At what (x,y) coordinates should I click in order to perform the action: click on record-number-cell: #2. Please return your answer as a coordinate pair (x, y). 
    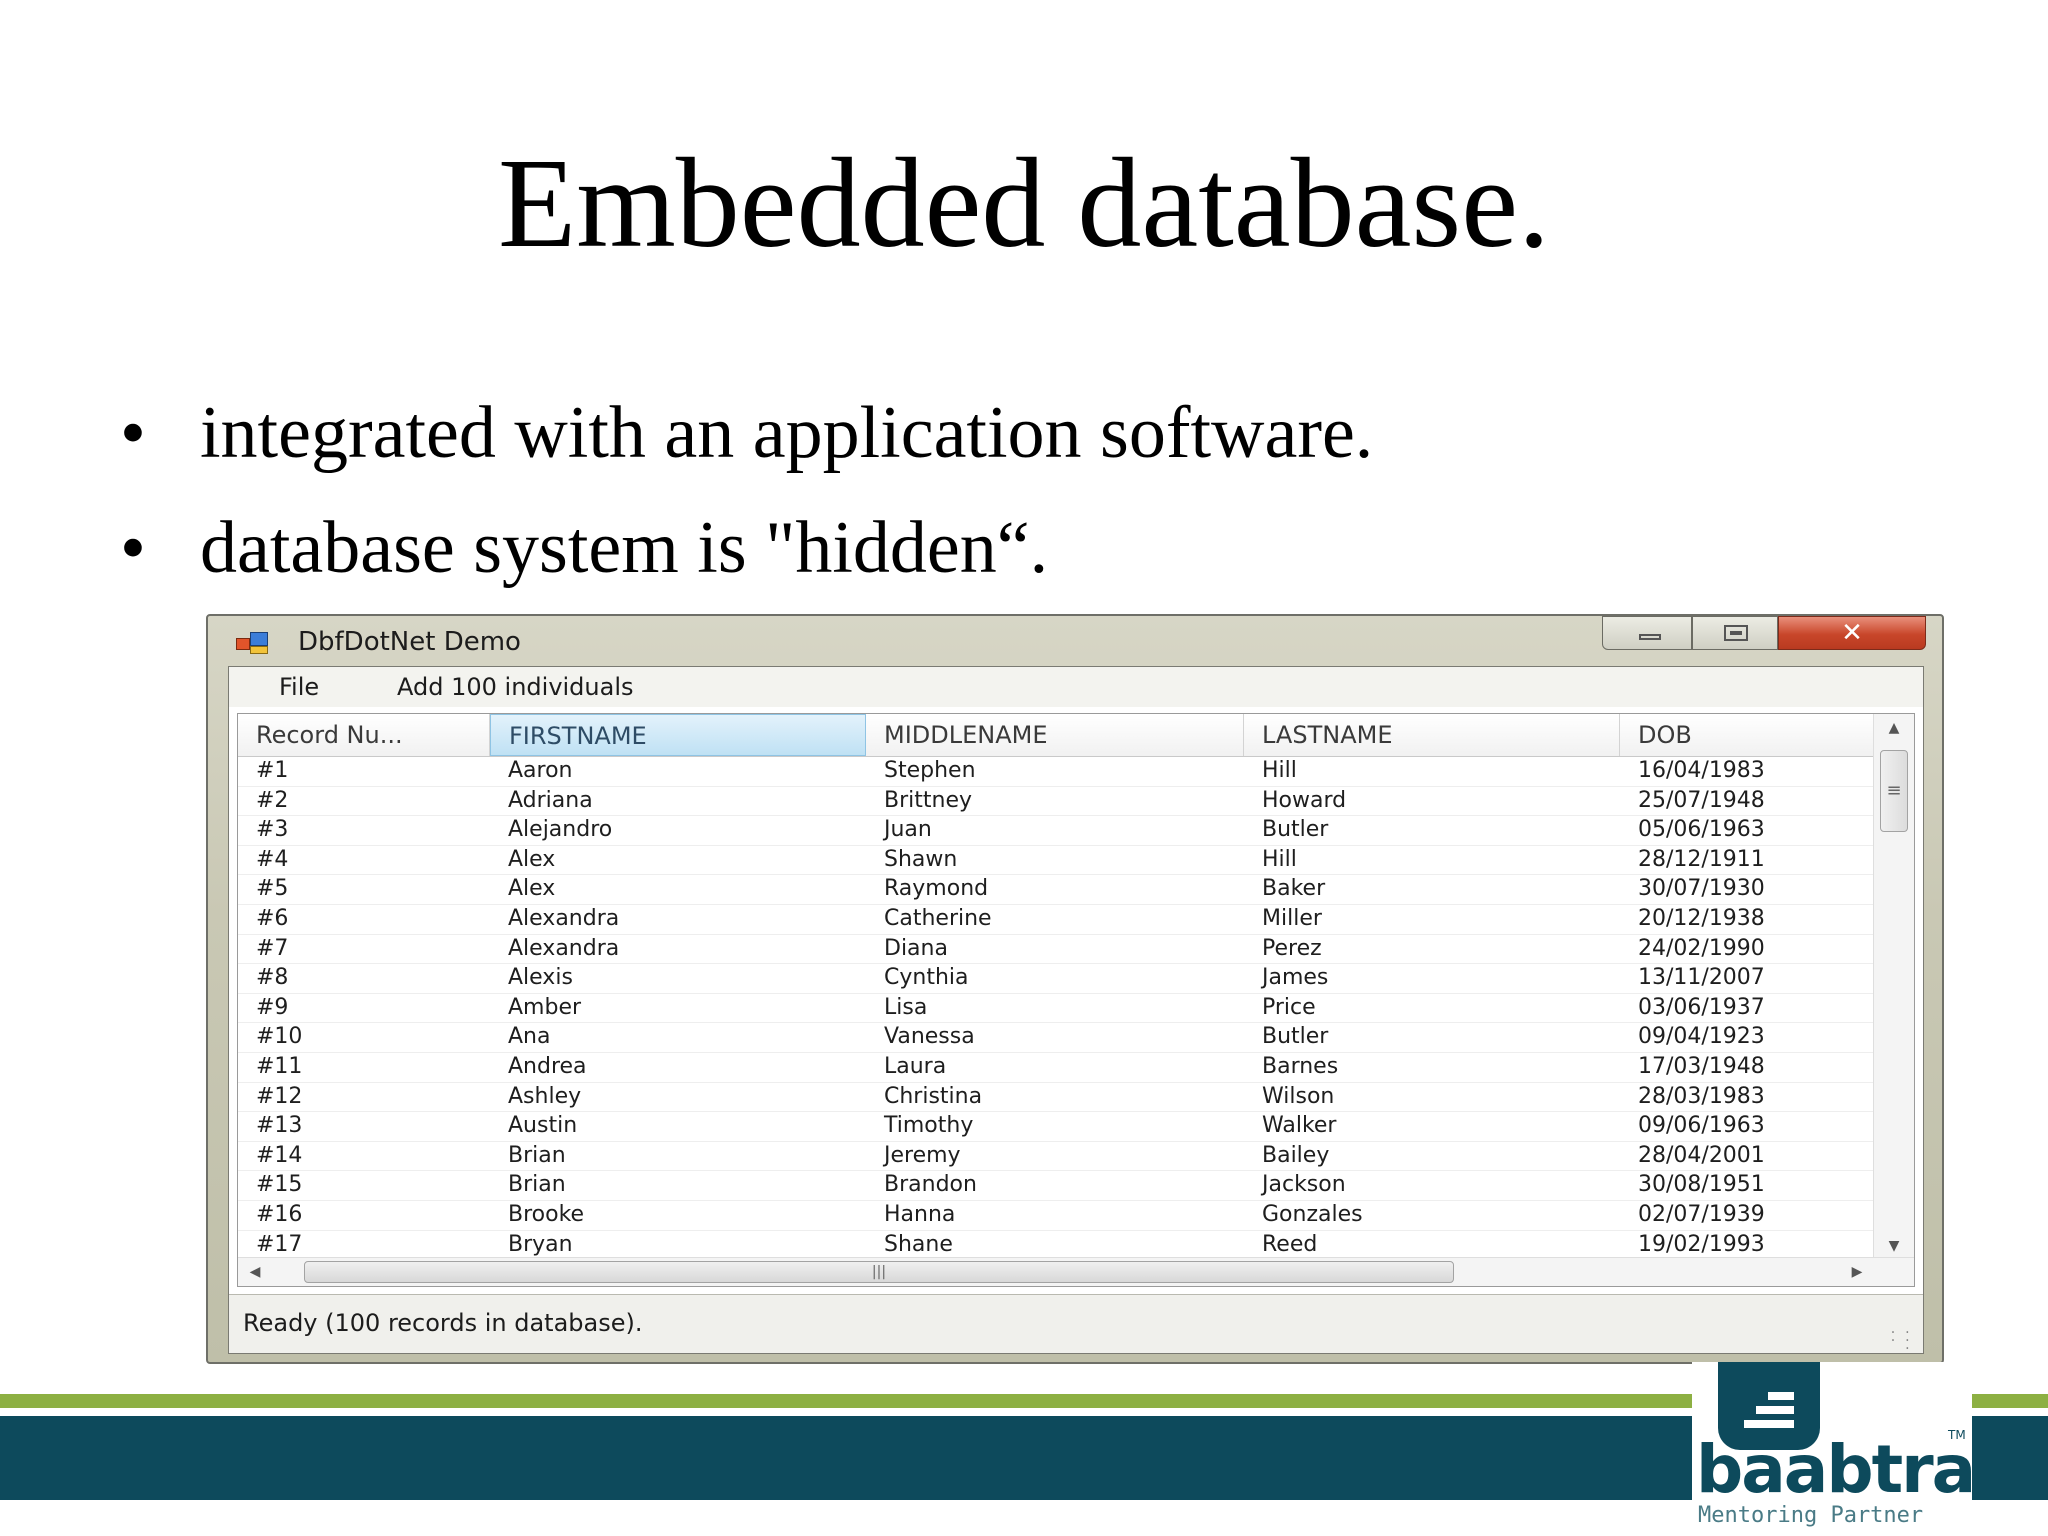
    Looking at the image, I should click on (364, 800).